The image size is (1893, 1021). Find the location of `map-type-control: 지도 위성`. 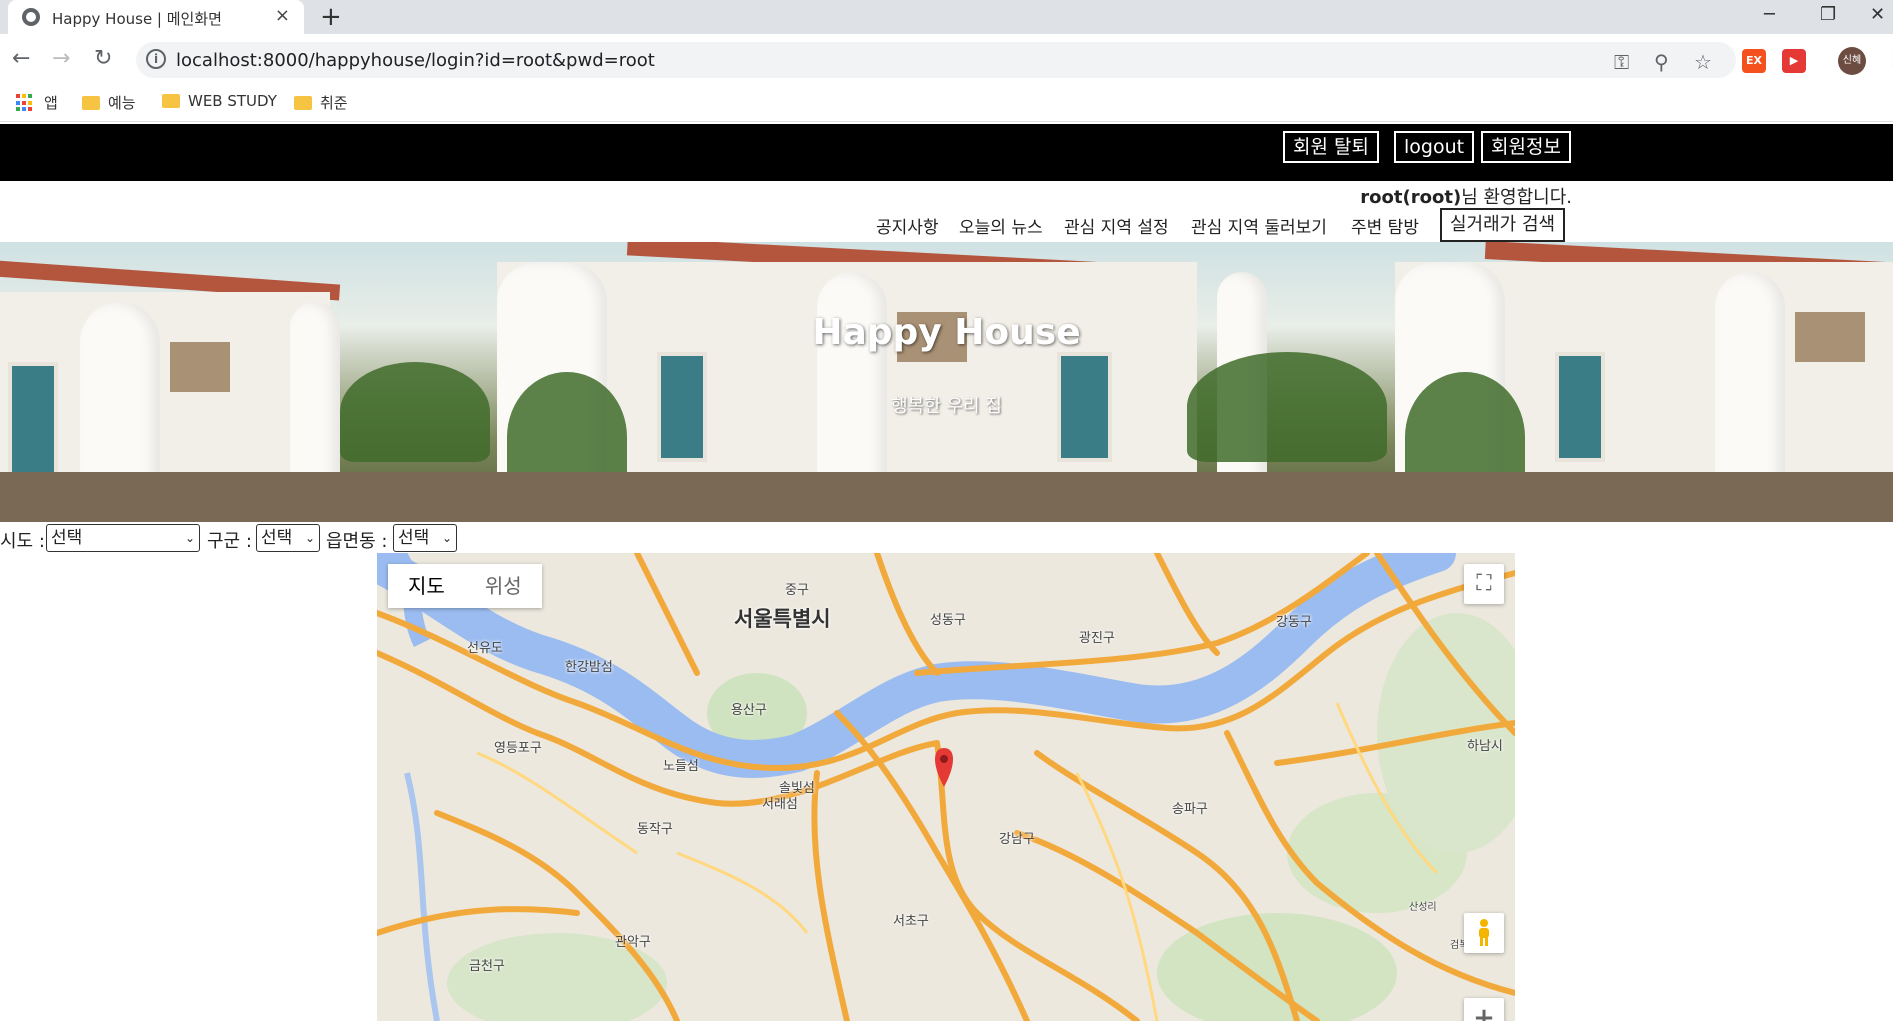

map-type-control: 지도 위성 is located at coordinates (465, 586).